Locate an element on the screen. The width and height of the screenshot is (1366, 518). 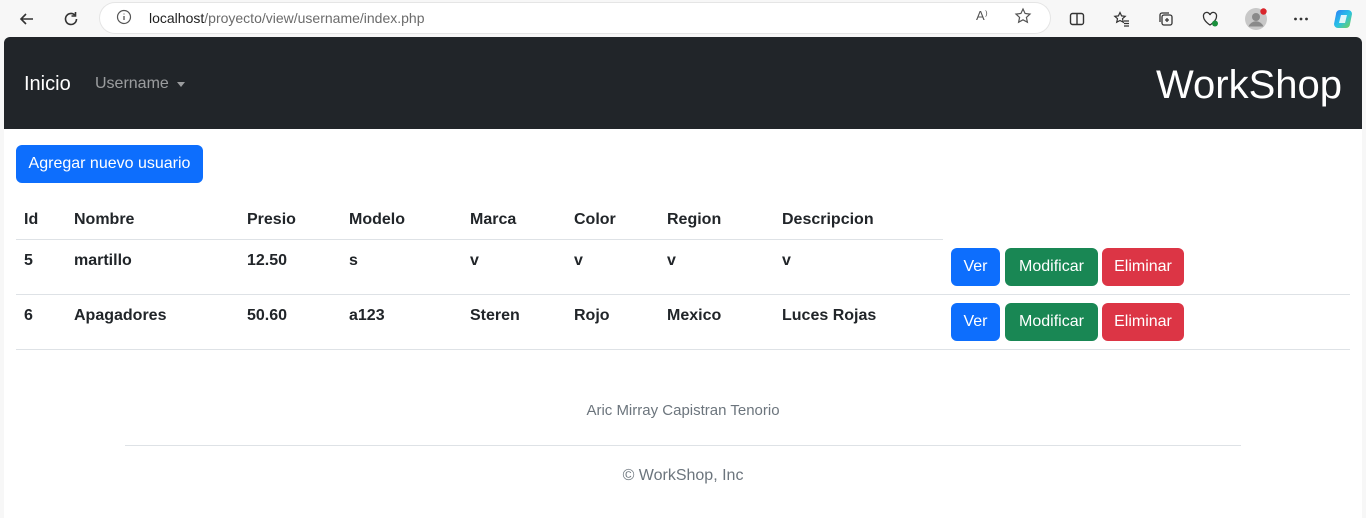
footer-divider is located at coordinates (683, 445).